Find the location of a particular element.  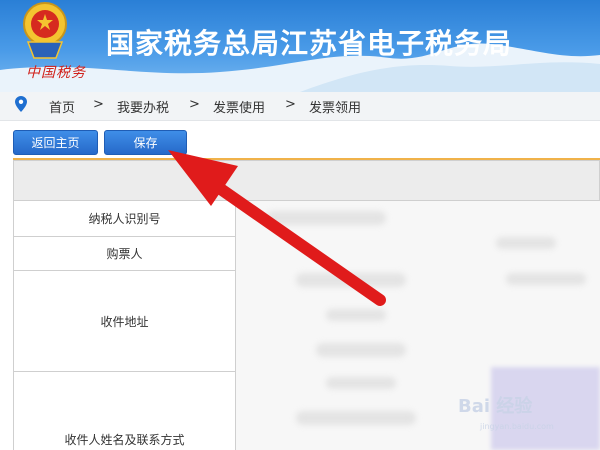

tax-emblem-icon is located at coordinates (45, 30).